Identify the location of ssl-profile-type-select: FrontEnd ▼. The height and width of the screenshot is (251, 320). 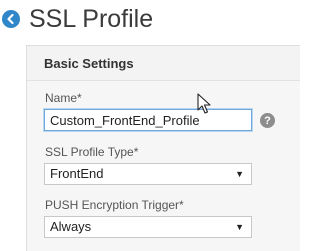
(148, 174).